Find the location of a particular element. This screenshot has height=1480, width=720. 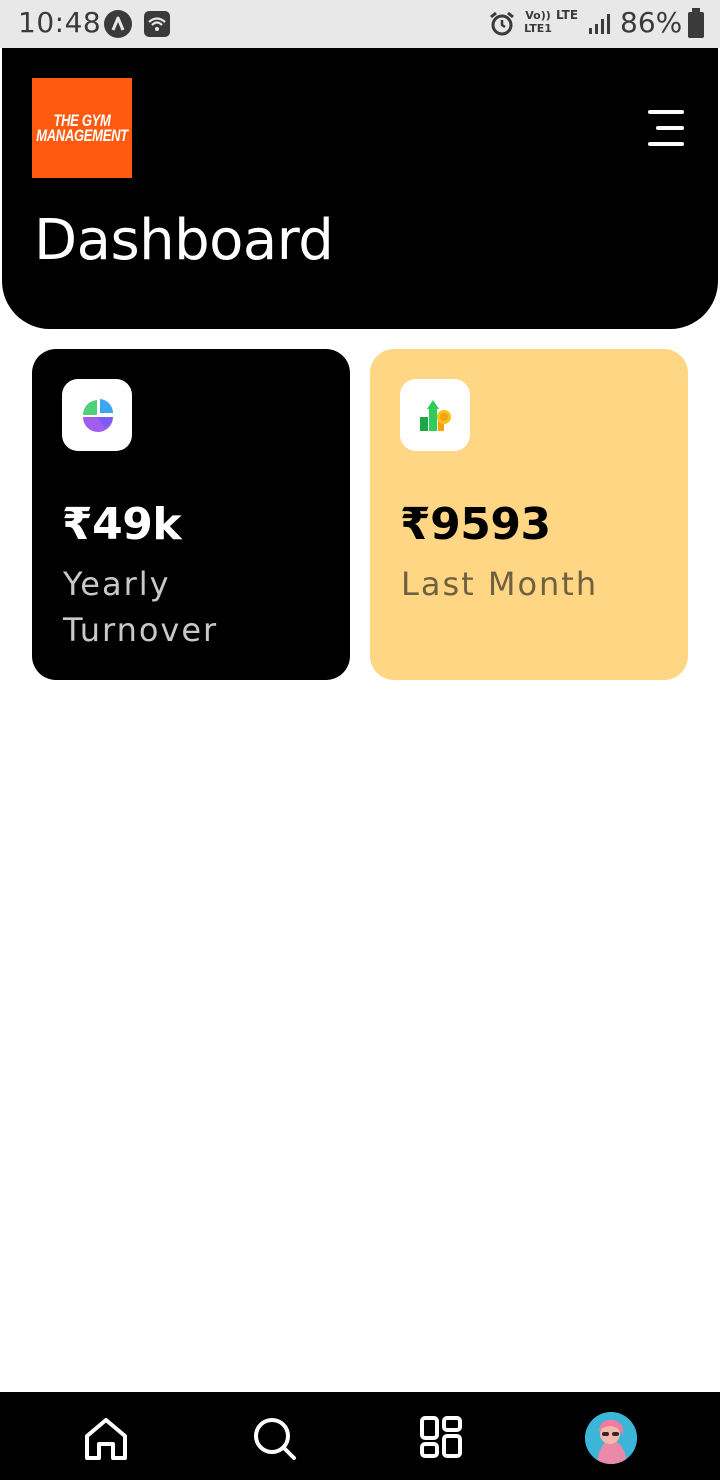

hamburger-menu-icon is located at coordinates (664, 128).